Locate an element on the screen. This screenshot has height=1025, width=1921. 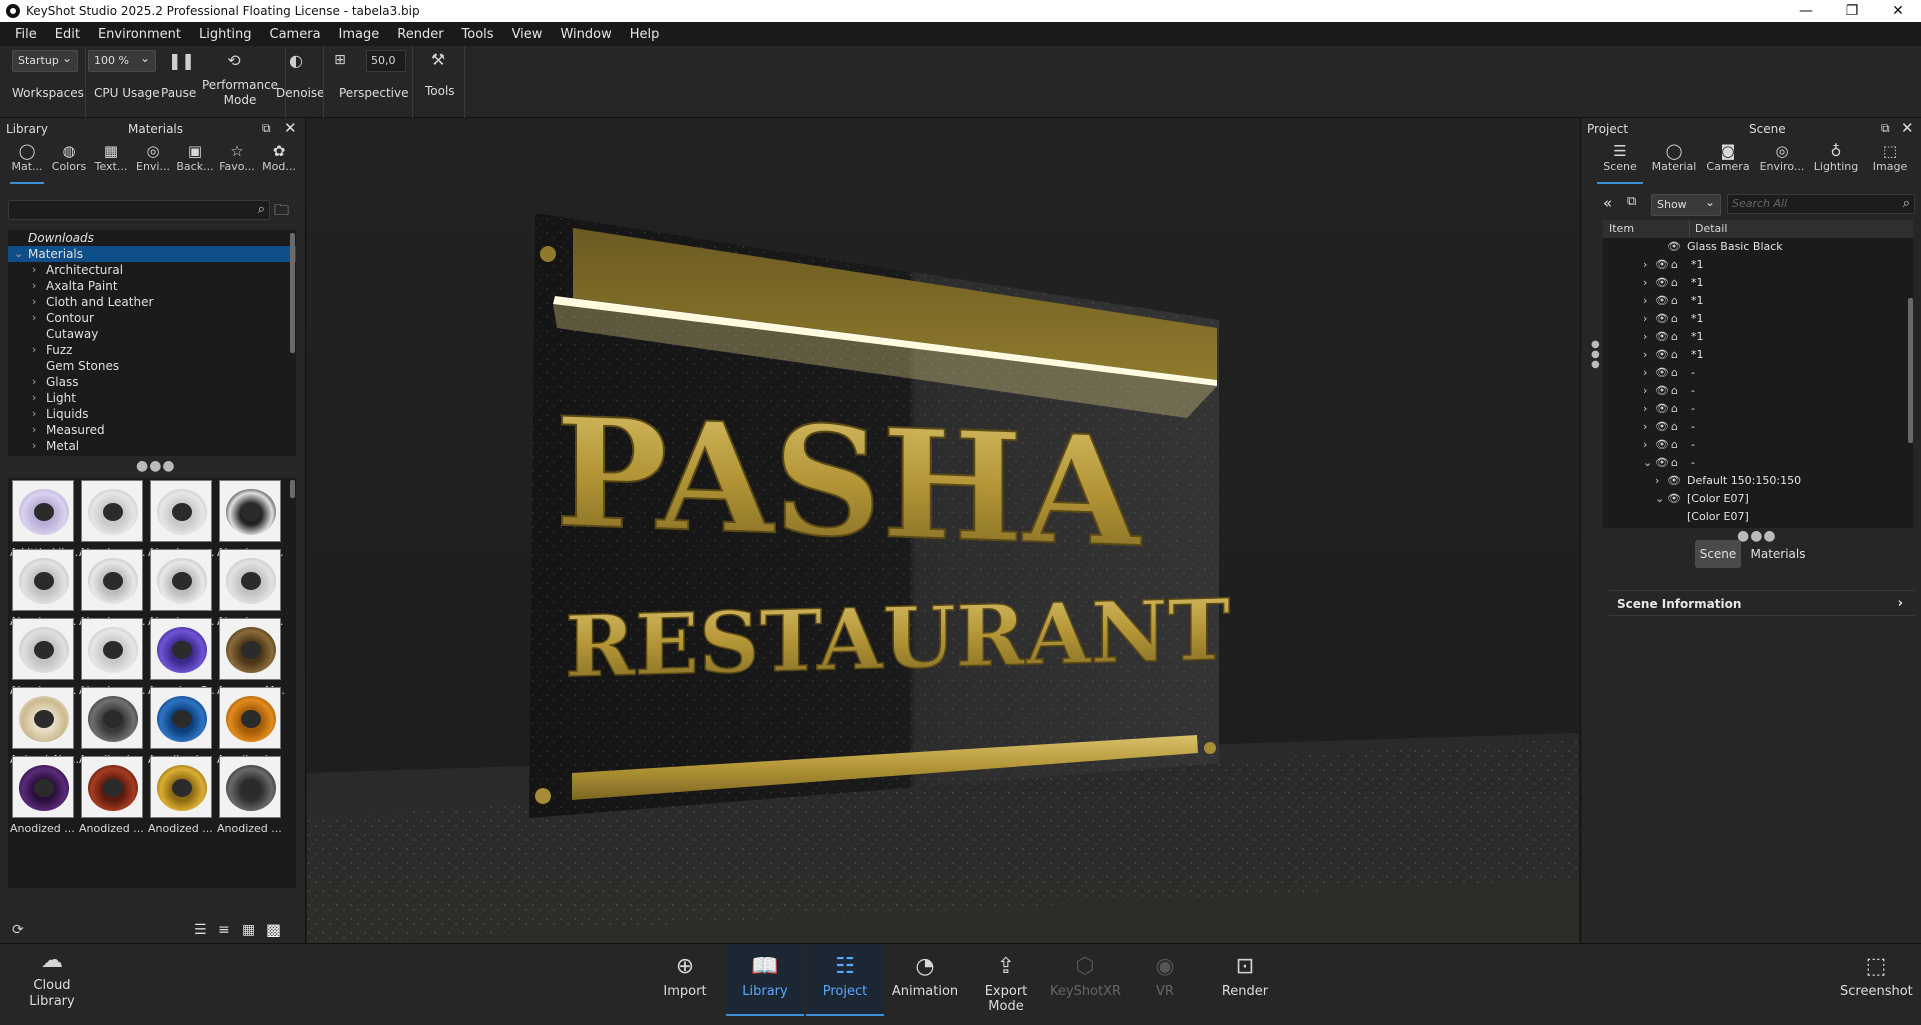
library-tree-item: › Axalta Paint is located at coordinates (152, 286).